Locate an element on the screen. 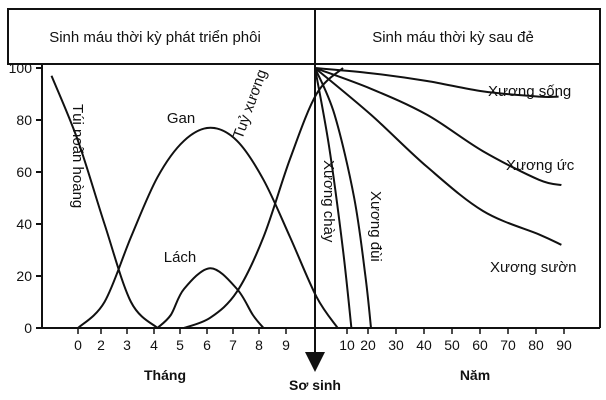 This screenshot has width=606, height=400. x-axis-label-years: Năm is located at coordinates (475, 375).